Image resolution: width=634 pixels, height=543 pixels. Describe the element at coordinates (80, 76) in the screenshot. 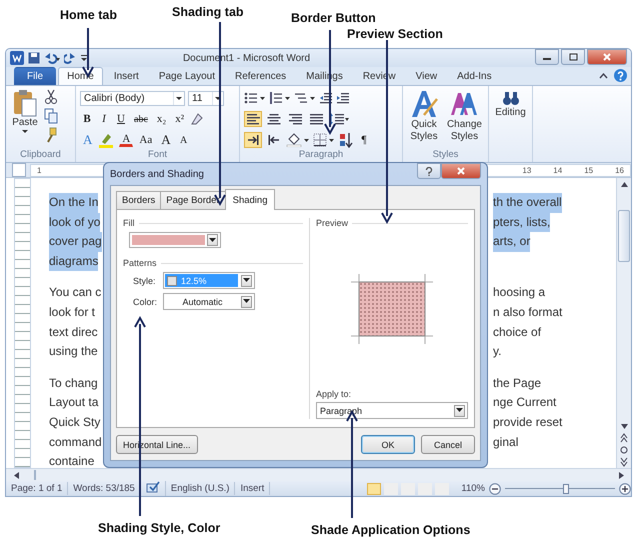

I see `ribbon-tab: Home` at that location.